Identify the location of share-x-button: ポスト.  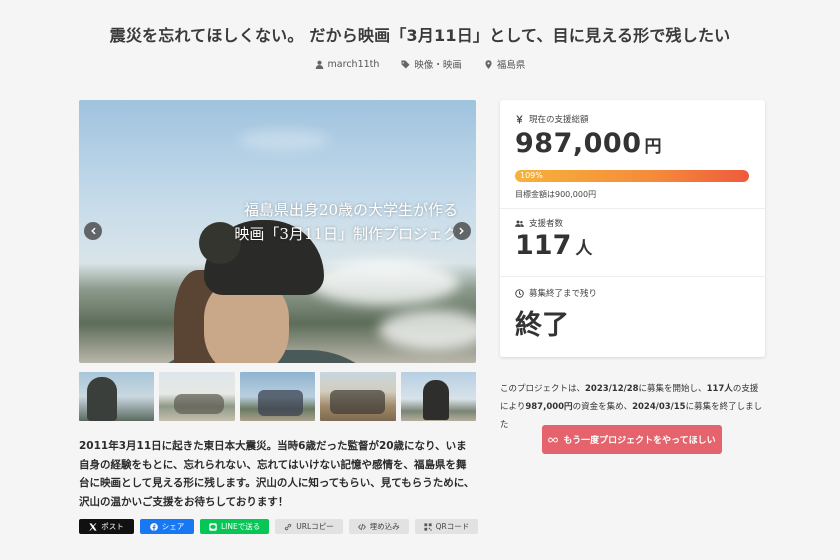
(106, 526).